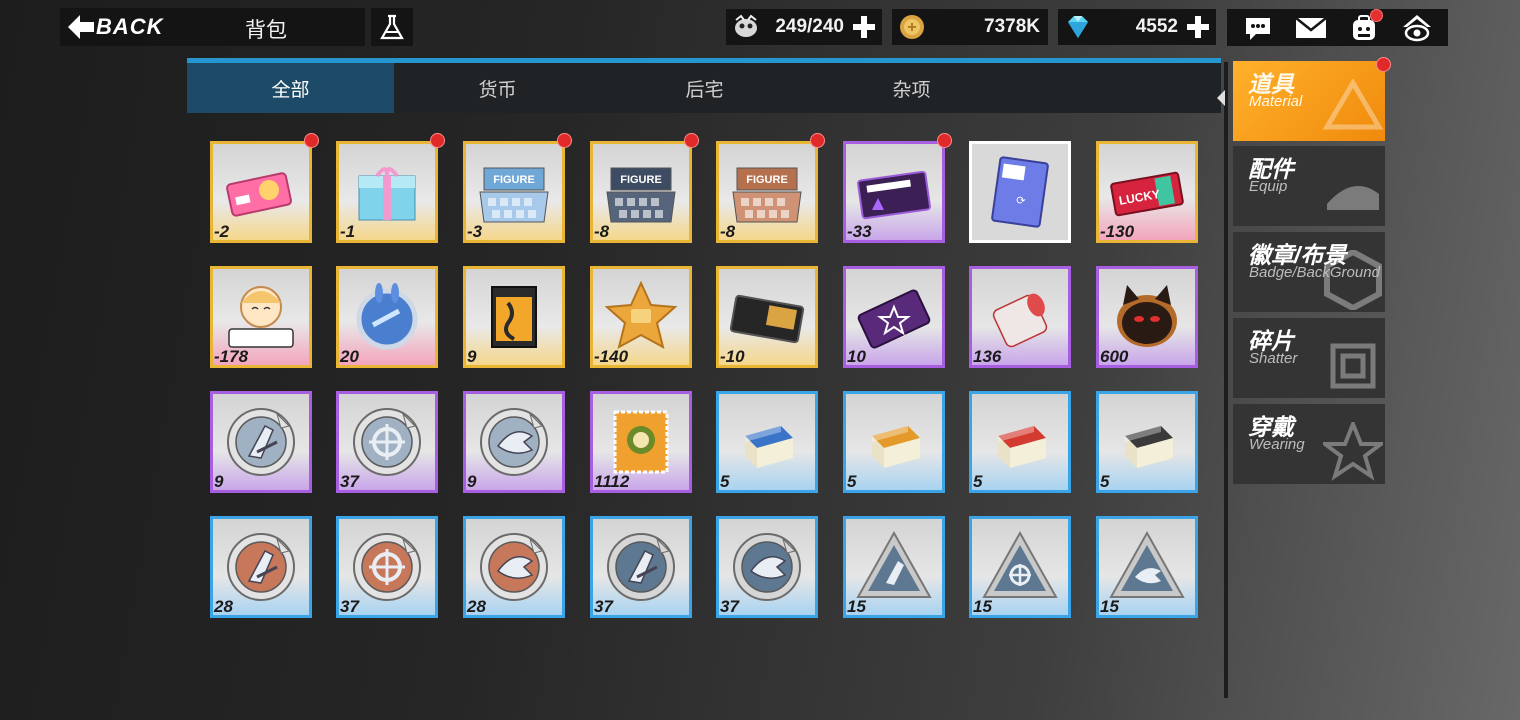 This screenshot has width=1520, height=720. I want to click on category-sublabel: Material, so click(1276, 101).